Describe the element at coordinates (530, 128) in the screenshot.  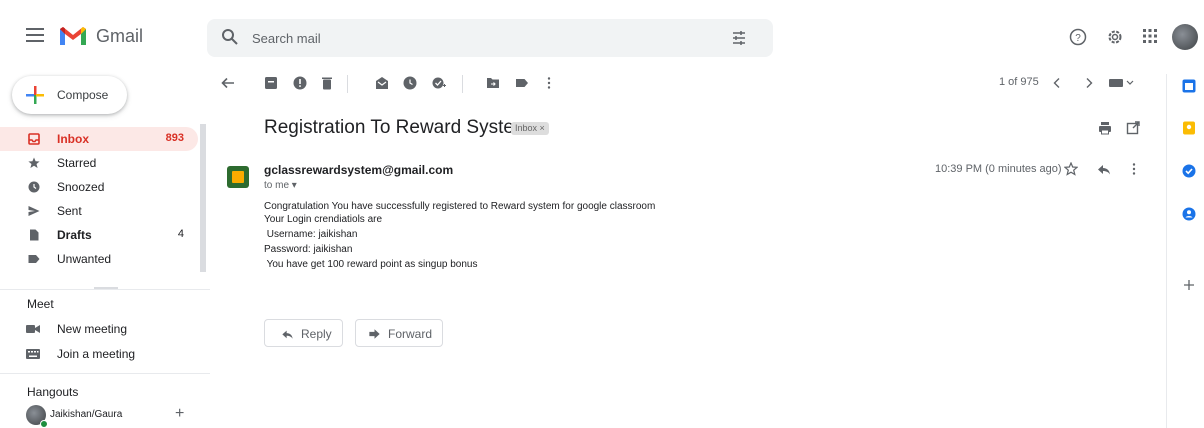
I see `inbox-label-chip: Inbox ×` at that location.